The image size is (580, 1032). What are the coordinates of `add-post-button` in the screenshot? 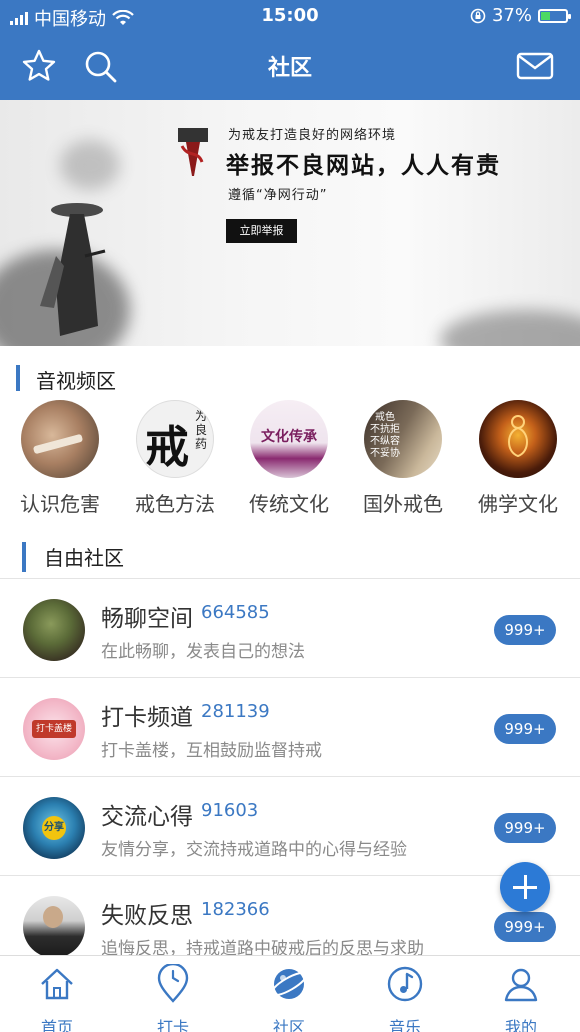 It's located at (525, 887).